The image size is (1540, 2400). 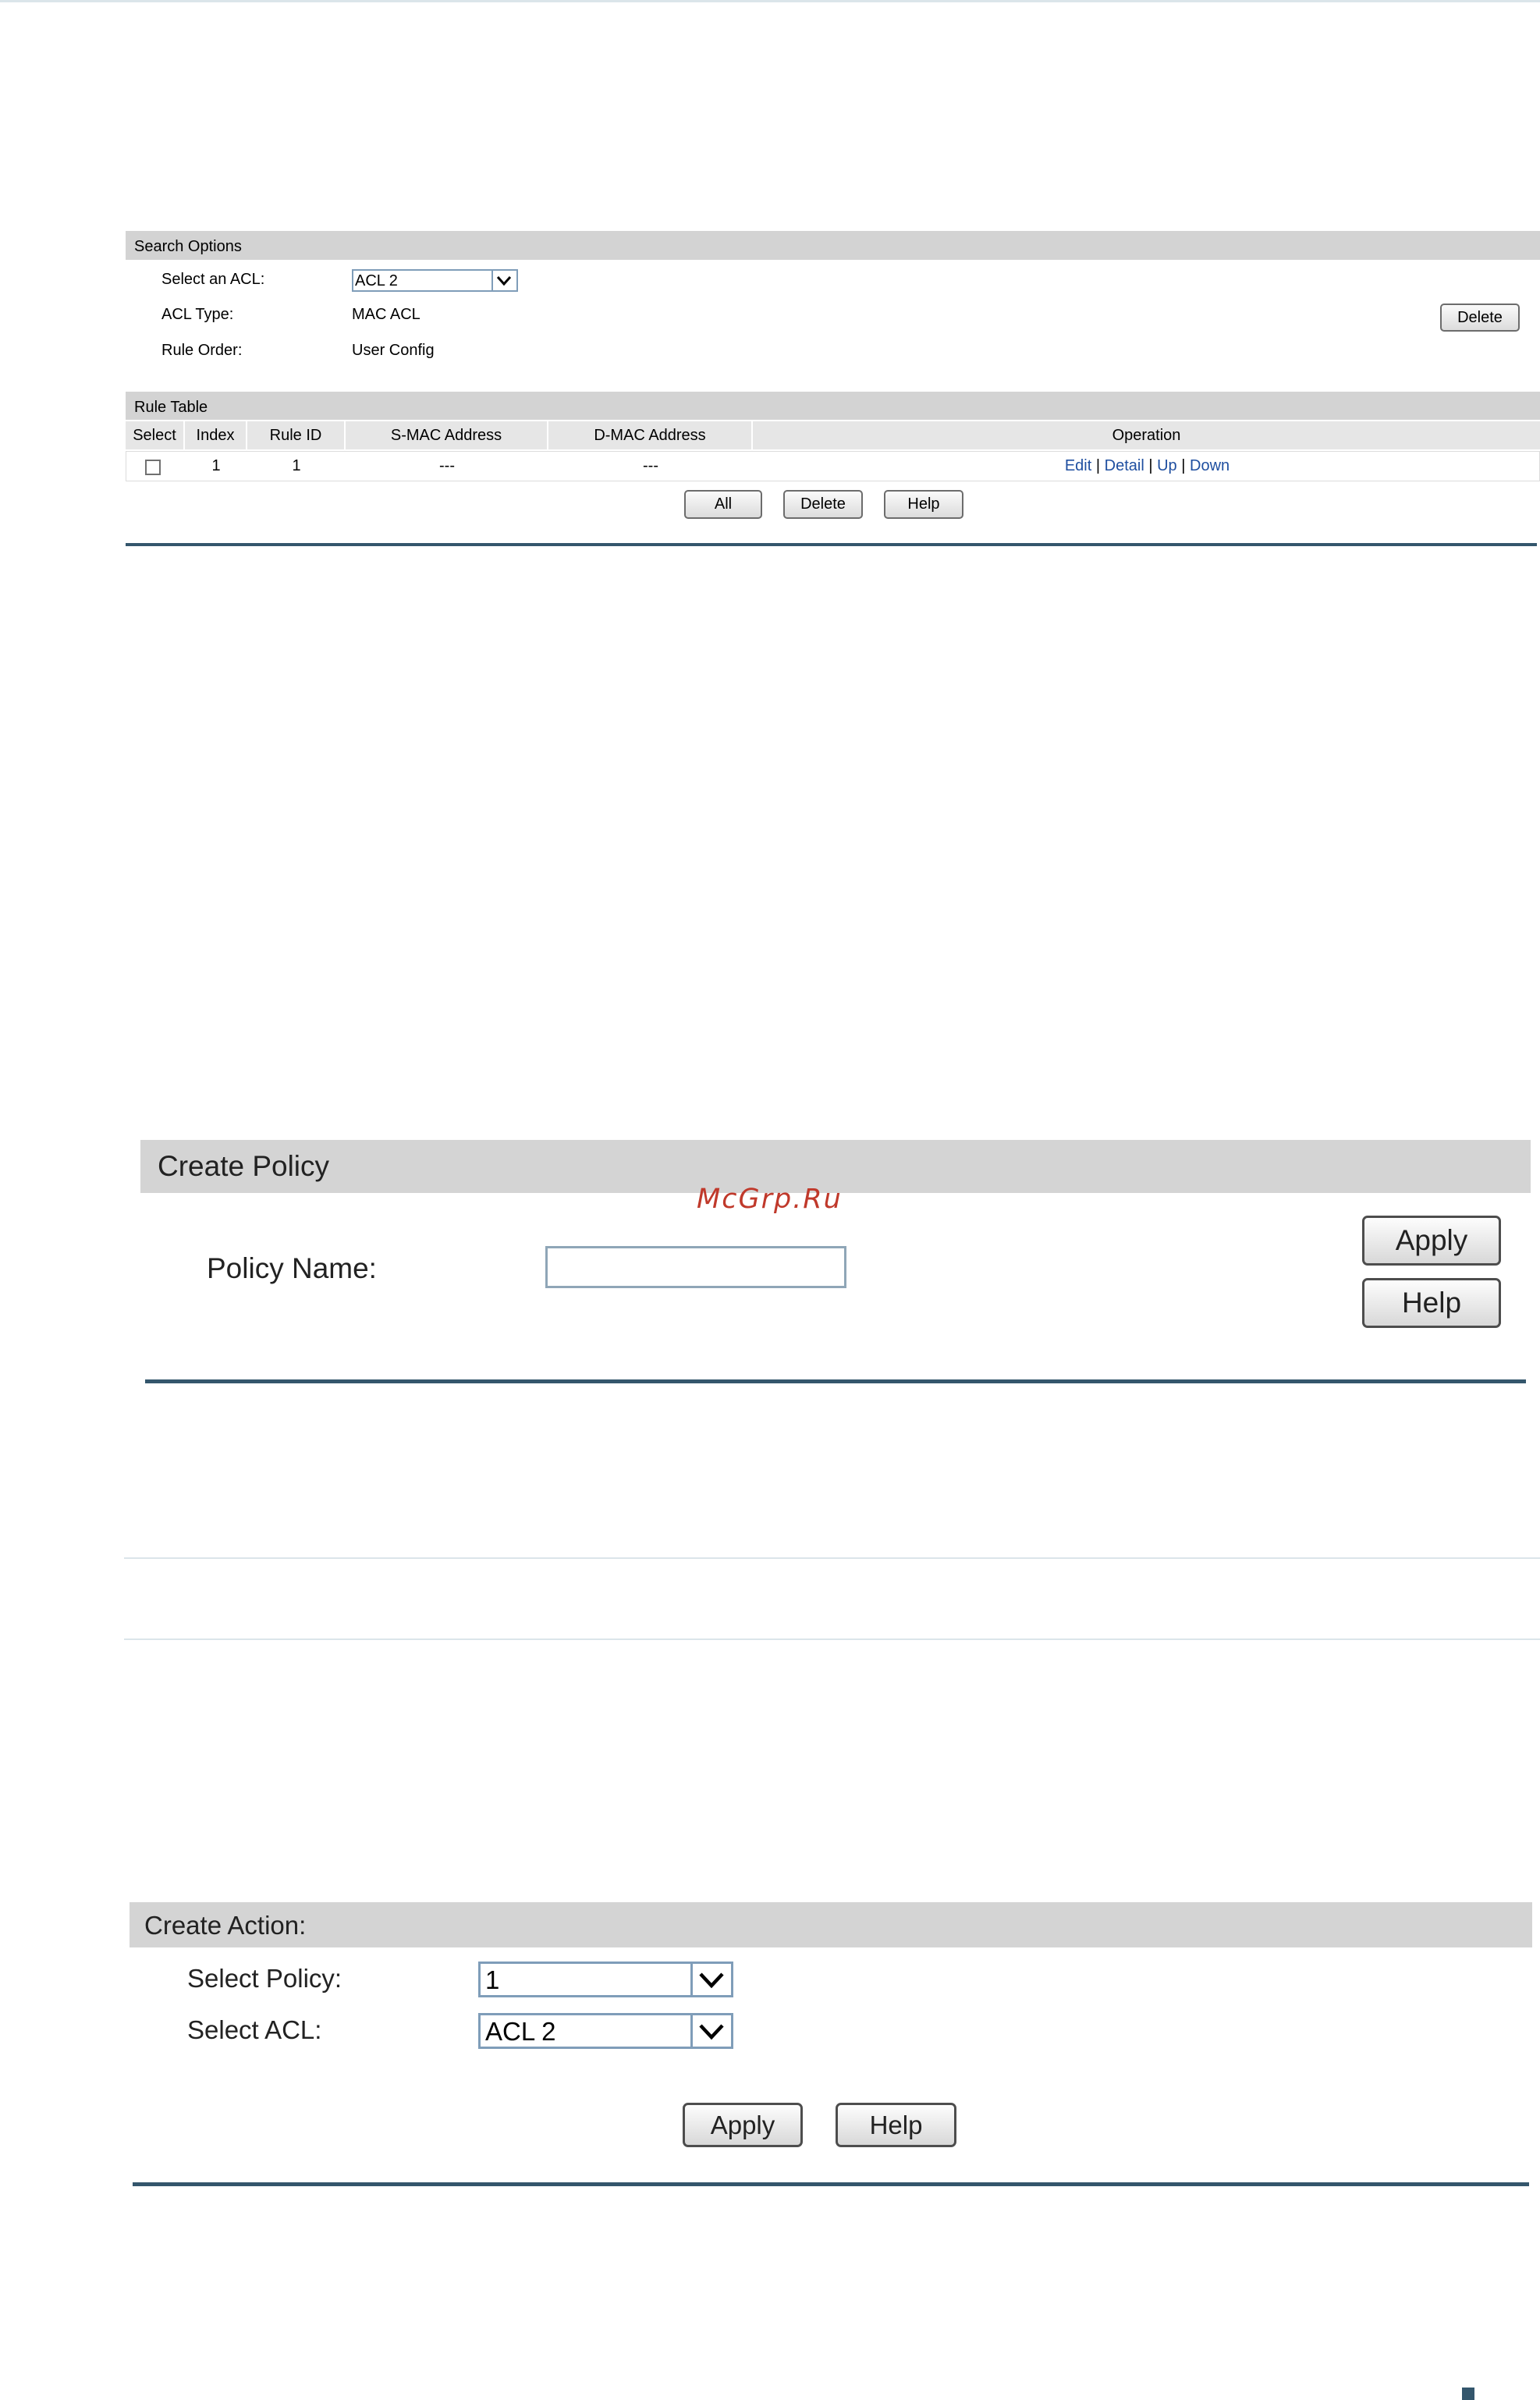 What do you see at coordinates (723, 505) in the screenshot?
I see `select-all-button: All` at bounding box center [723, 505].